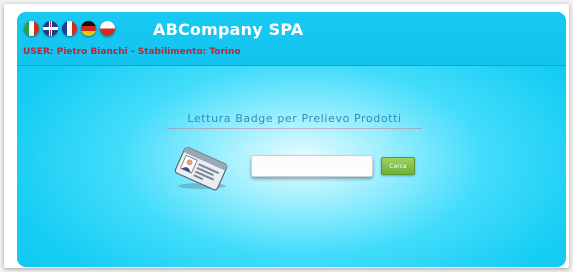 Image resolution: width=573 pixels, height=272 pixels. I want to click on german-flag-icon, so click(88, 28).